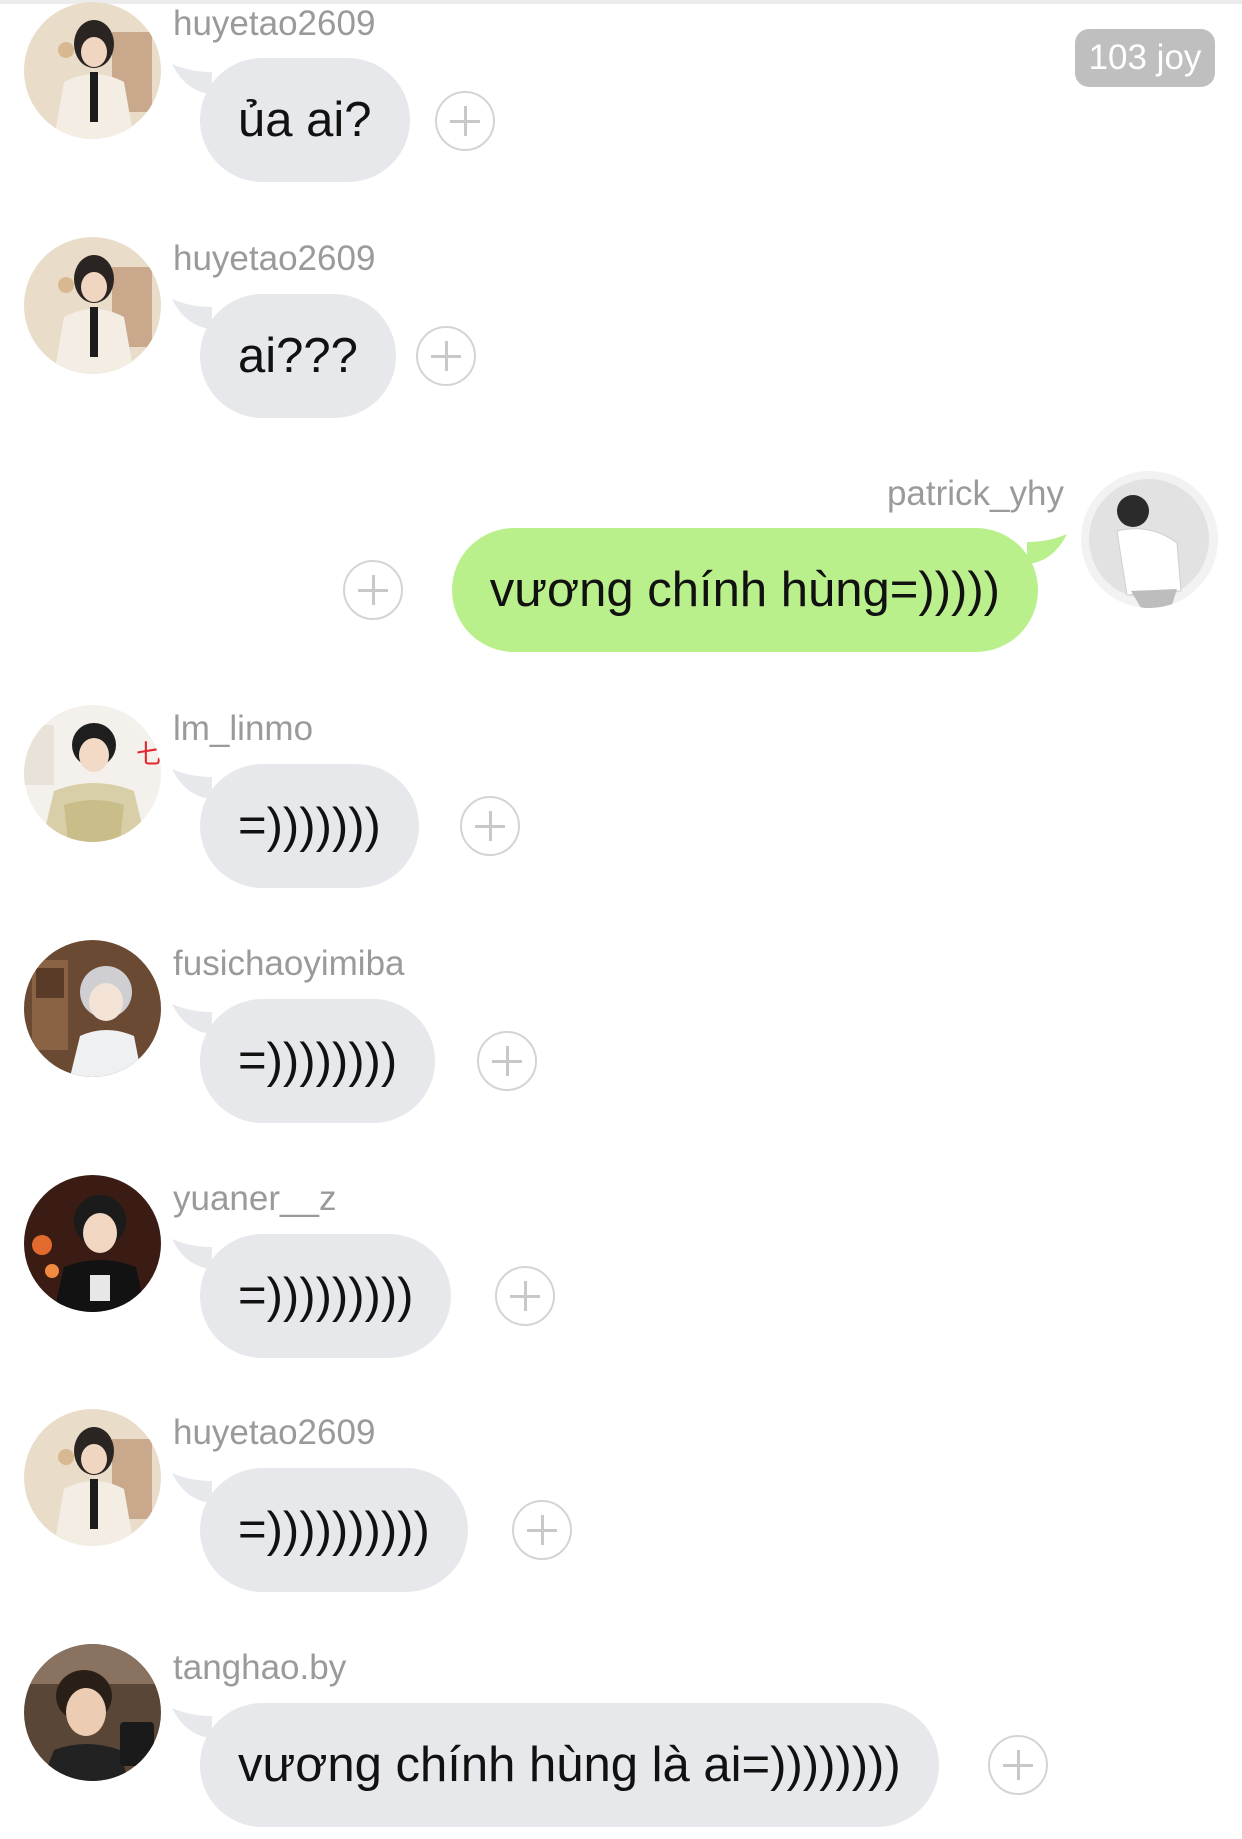  What do you see at coordinates (92, 1712) in the screenshot?
I see `avatar-tanghao.by` at bounding box center [92, 1712].